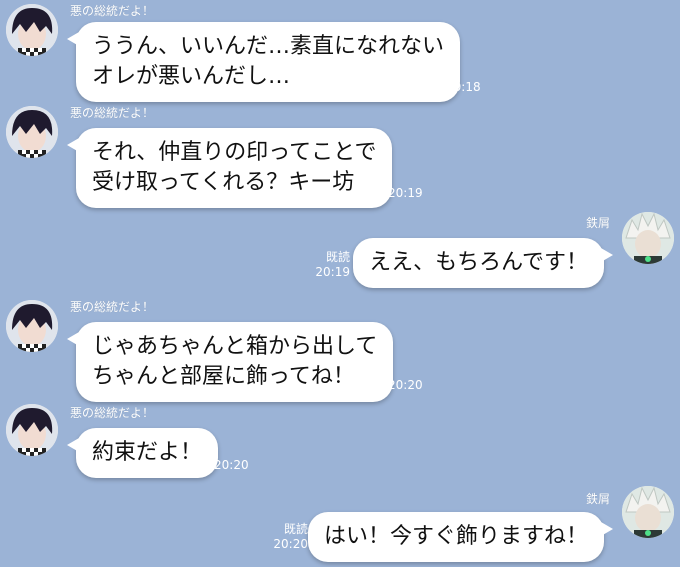 This screenshot has height=567, width=680. I want to click on message-bubble: ええ、もちろんです！, so click(483, 263).